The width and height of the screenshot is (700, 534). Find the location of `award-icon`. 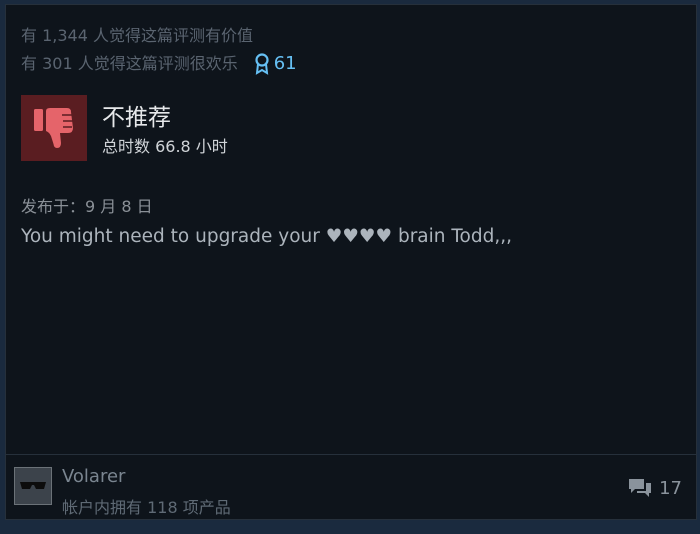

award-icon is located at coordinates (262, 64).